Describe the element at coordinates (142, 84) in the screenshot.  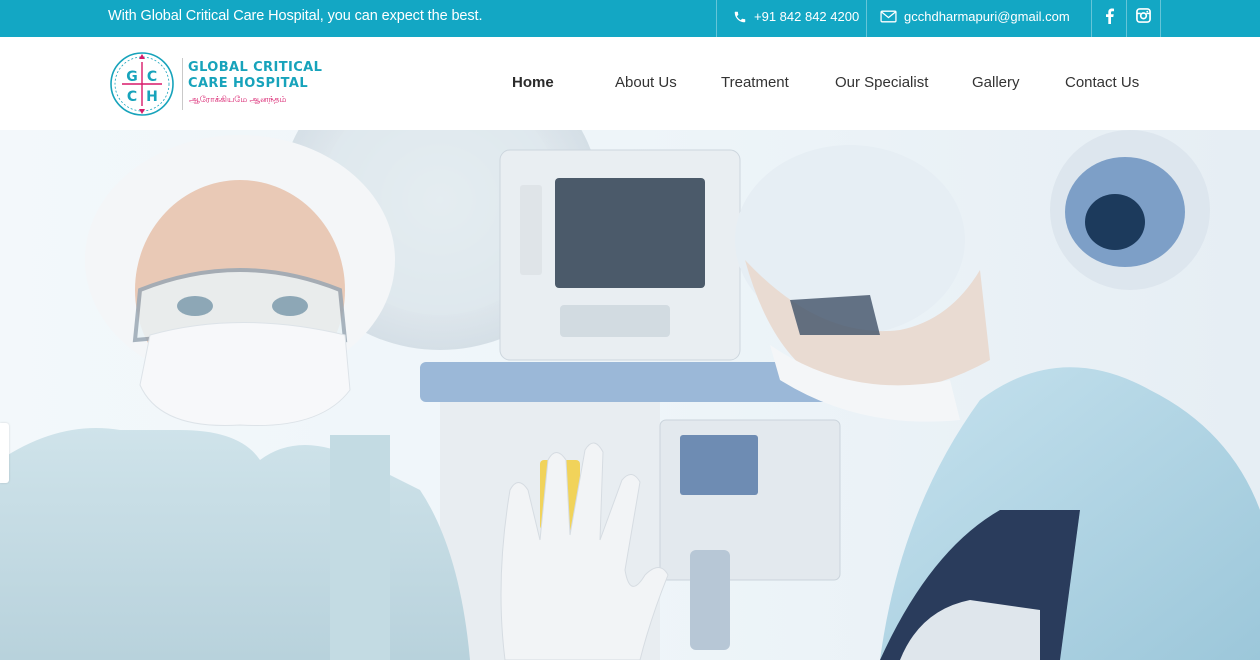
I see `gcch-emblem-icon: G C C H` at that location.